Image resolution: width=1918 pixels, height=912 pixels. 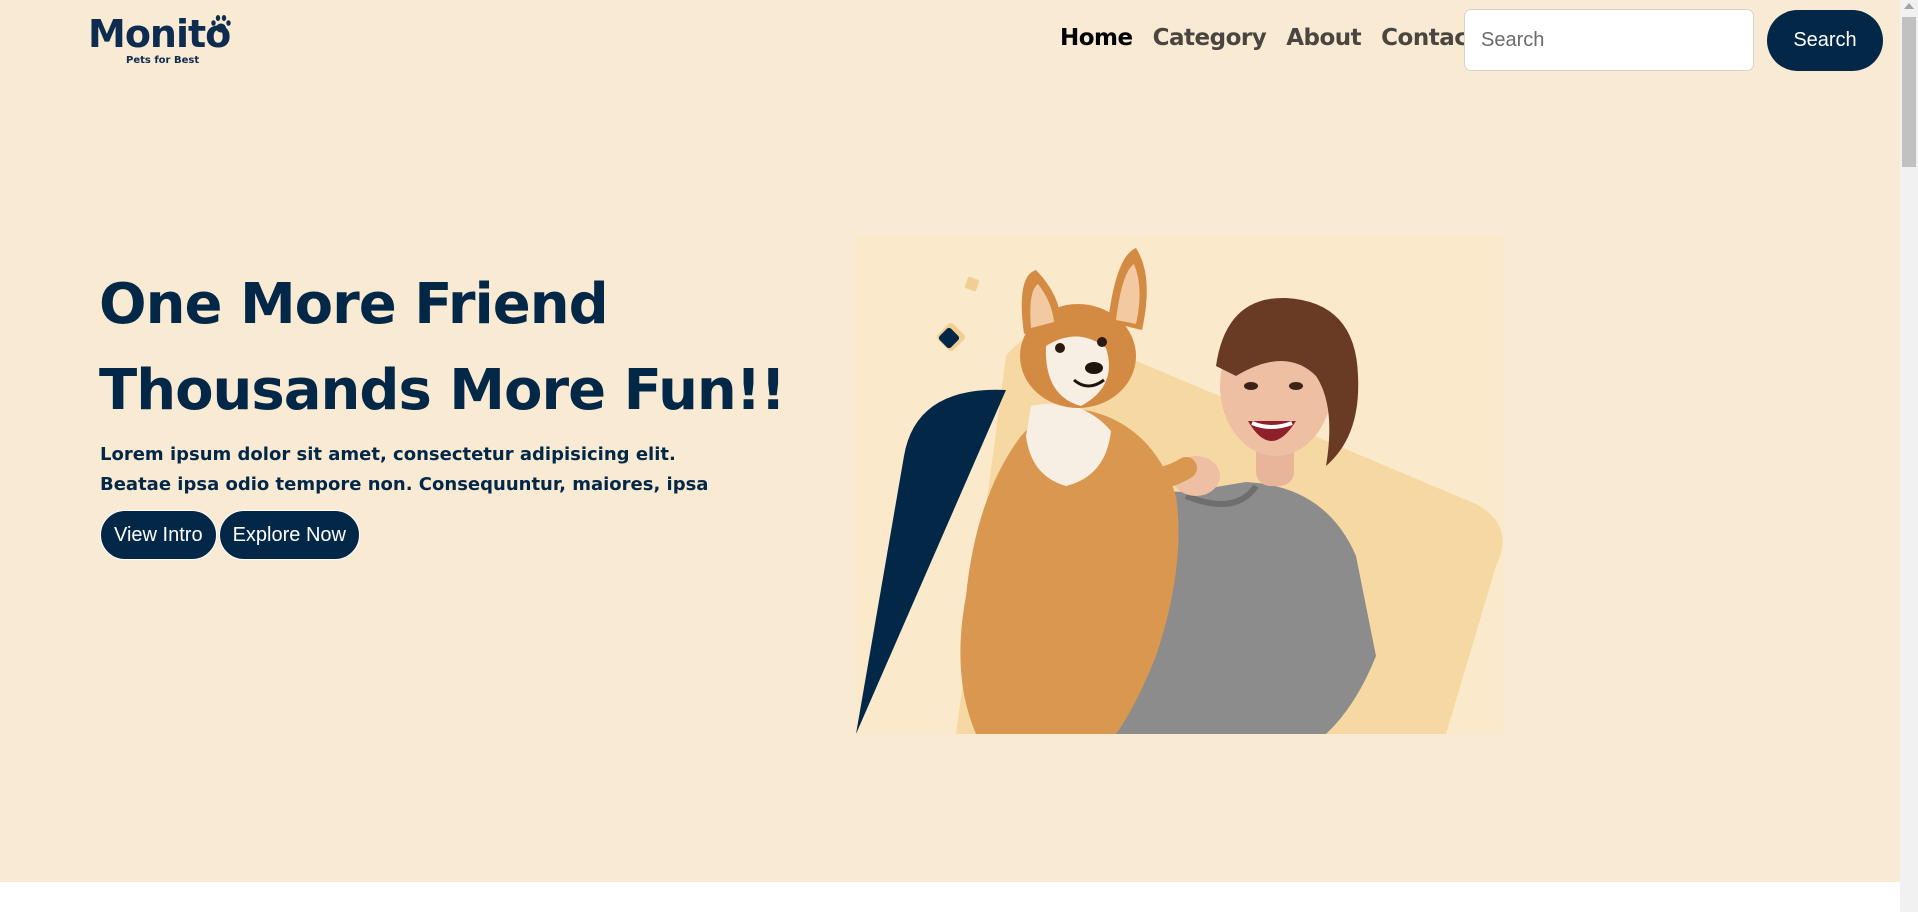 What do you see at coordinates (1909, 456) in the screenshot?
I see `vertical-scrollbar` at bounding box center [1909, 456].